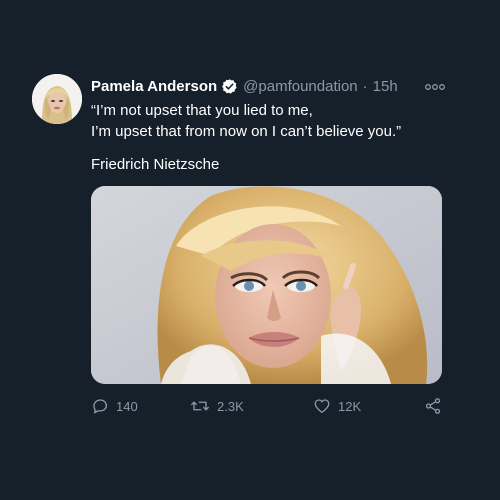  Describe the element at coordinates (229, 86) in the screenshot. I see `verified-badge-icon` at that location.